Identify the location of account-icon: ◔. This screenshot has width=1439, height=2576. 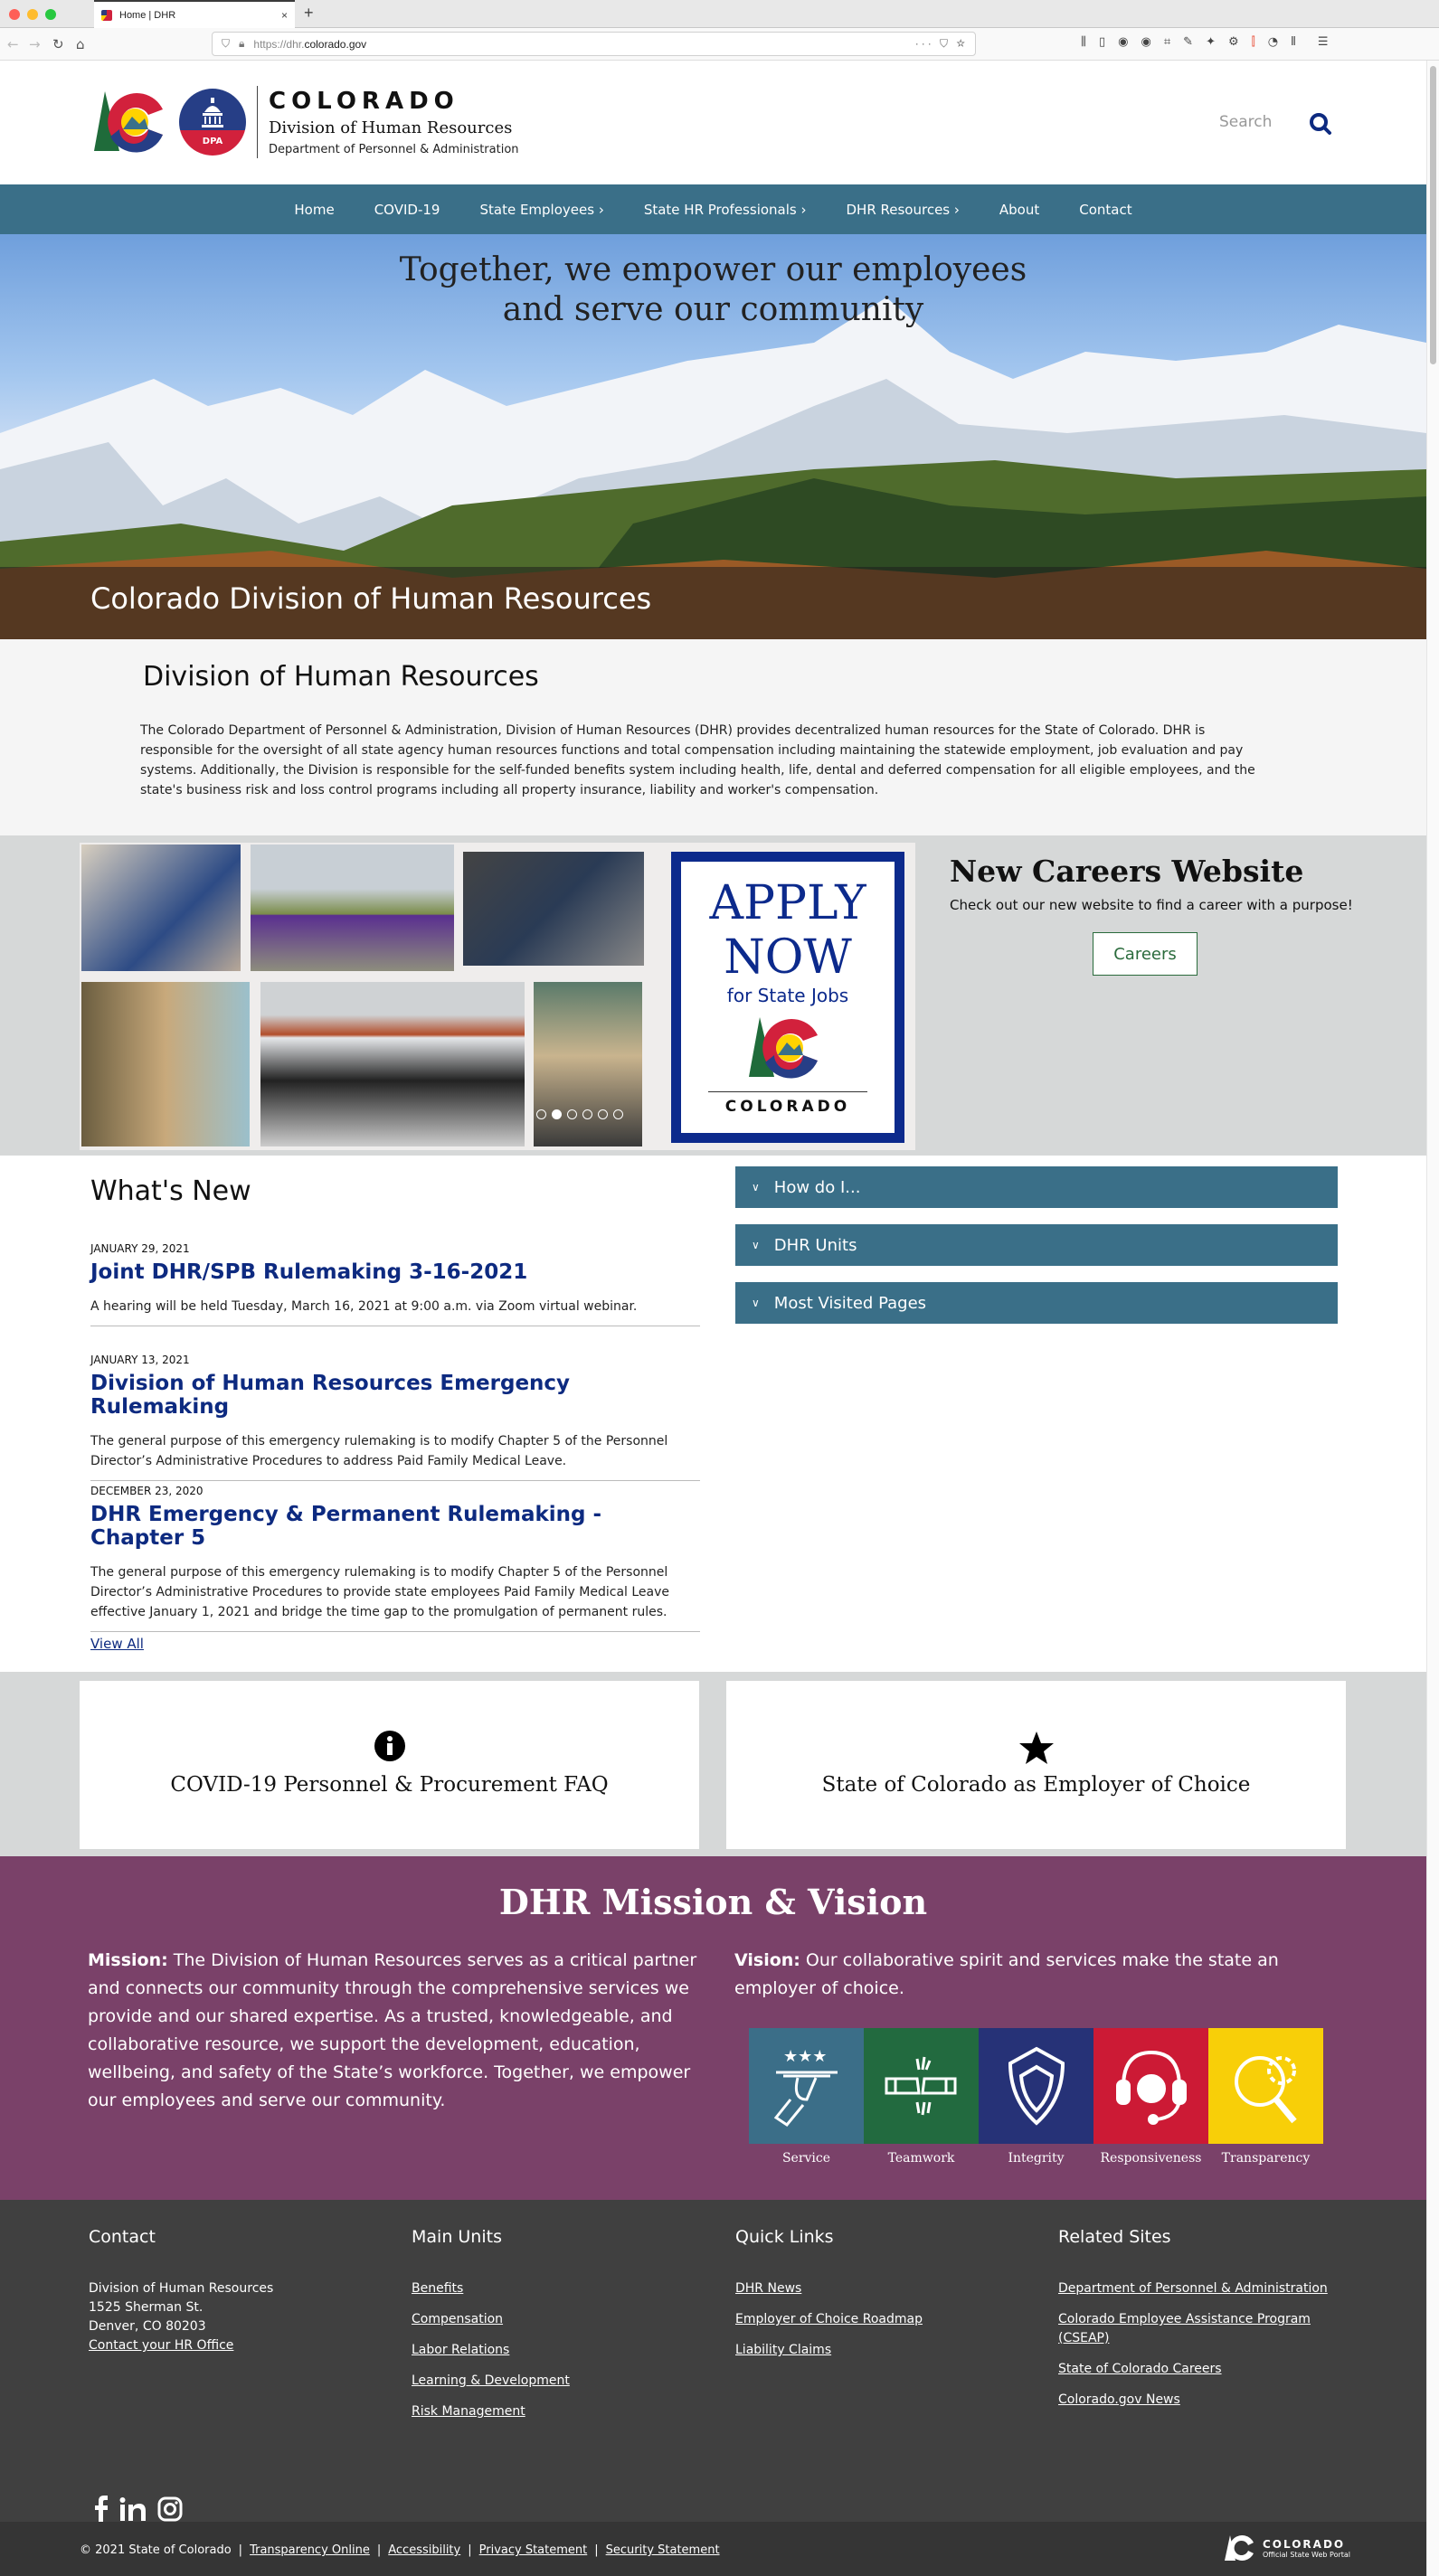
(1273, 42).